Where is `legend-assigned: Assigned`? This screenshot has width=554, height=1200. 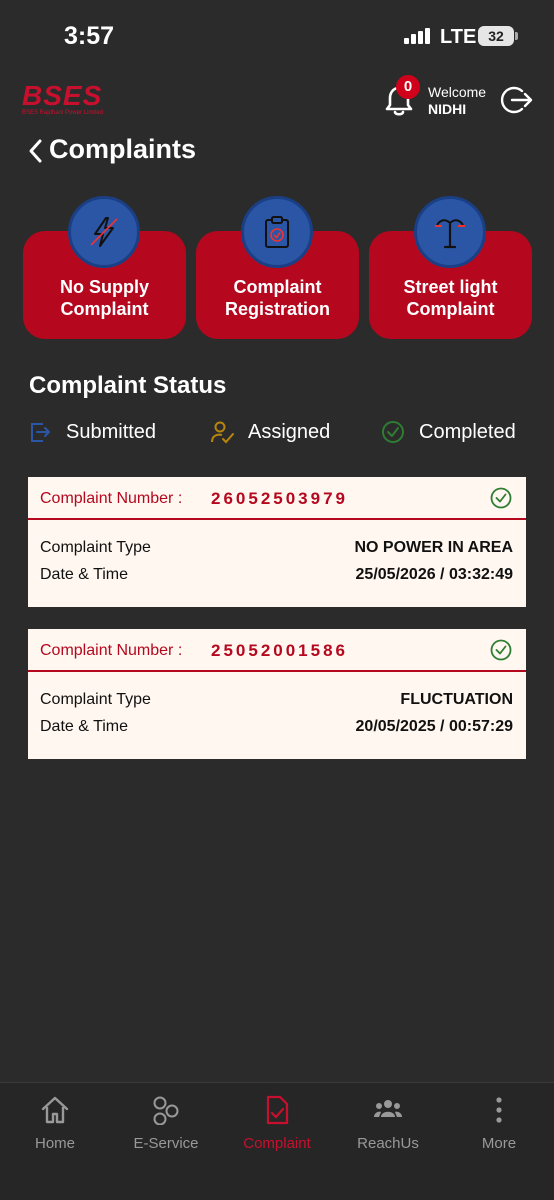 legend-assigned: Assigned is located at coordinates (289, 432).